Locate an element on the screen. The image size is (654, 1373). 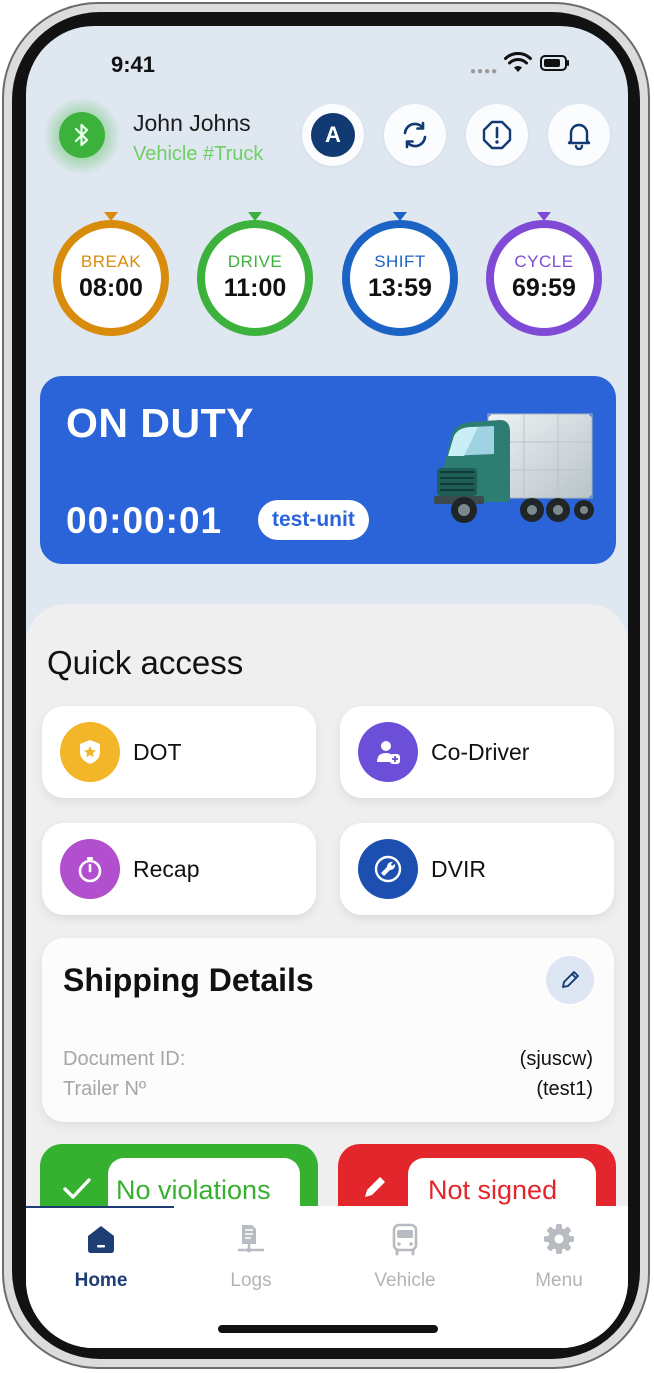
signal-icon: ●●●● is located at coordinates (484, 71).